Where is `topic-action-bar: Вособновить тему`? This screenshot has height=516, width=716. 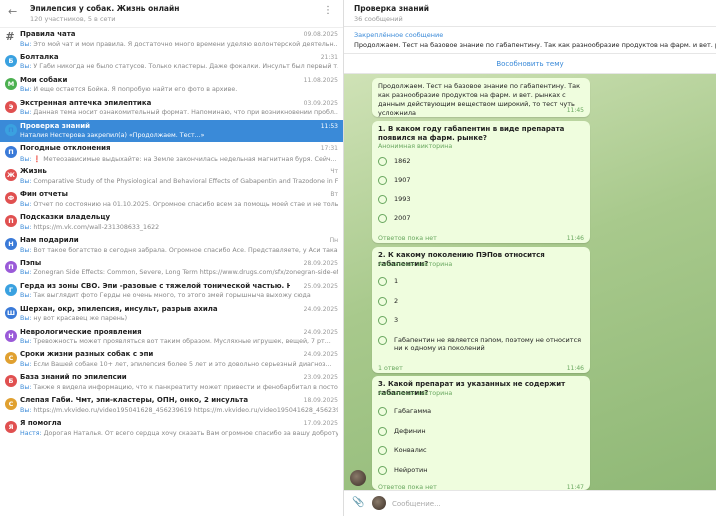
topic-action-bar: Вособновить тему is located at coordinates (530, 64).